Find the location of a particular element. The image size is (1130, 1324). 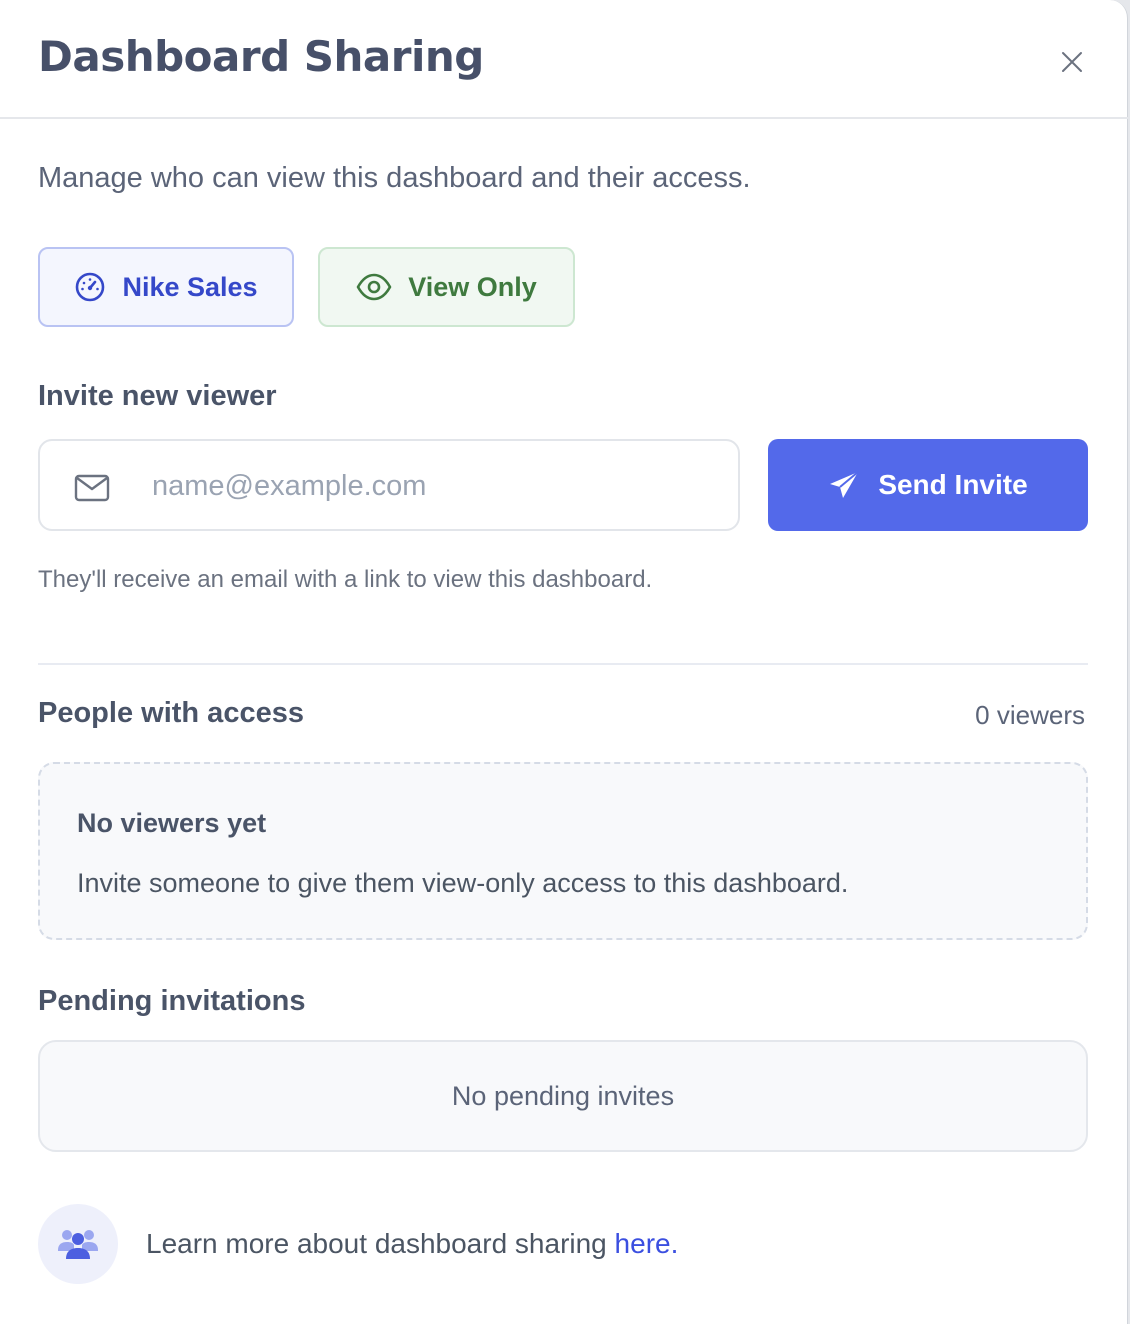

close-icon is located at coordinates (1072, 62).